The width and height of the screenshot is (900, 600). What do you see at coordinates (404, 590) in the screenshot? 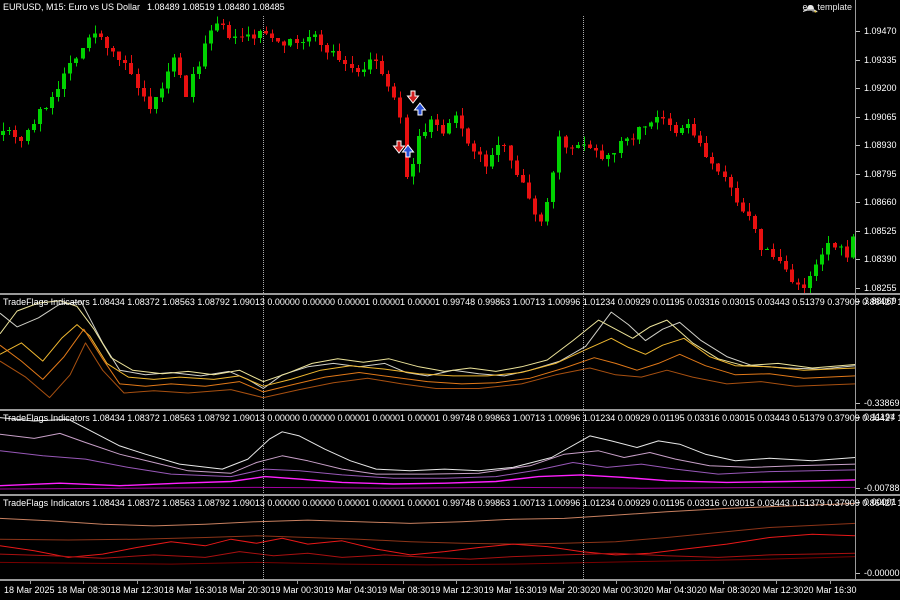
I see `time-label: 19 Mar 08:30` at bounding box center [404, 590].